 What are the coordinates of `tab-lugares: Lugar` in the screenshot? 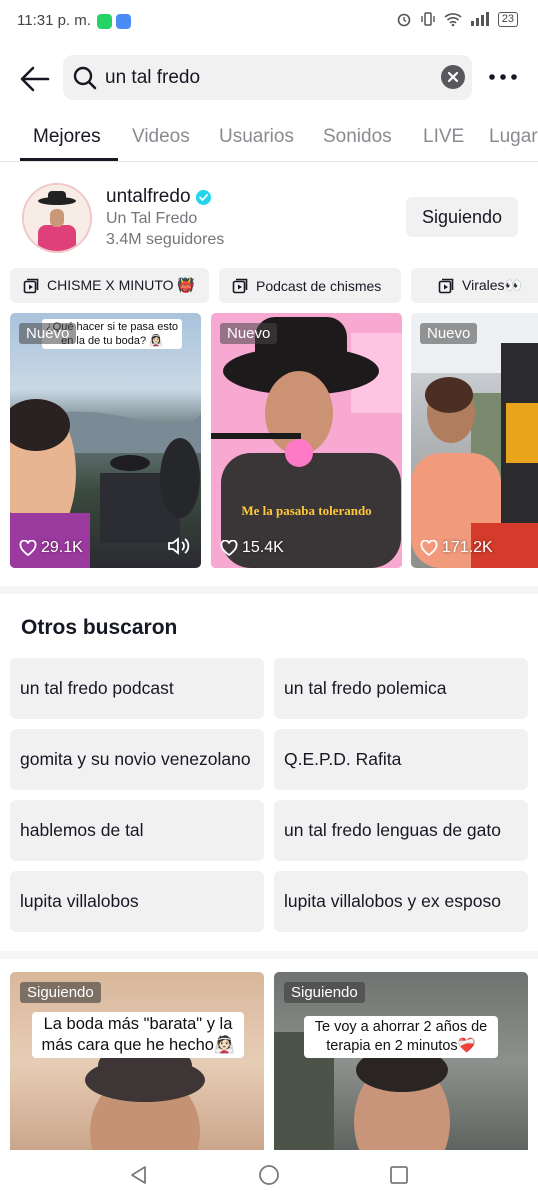 It's located at (513, 137).